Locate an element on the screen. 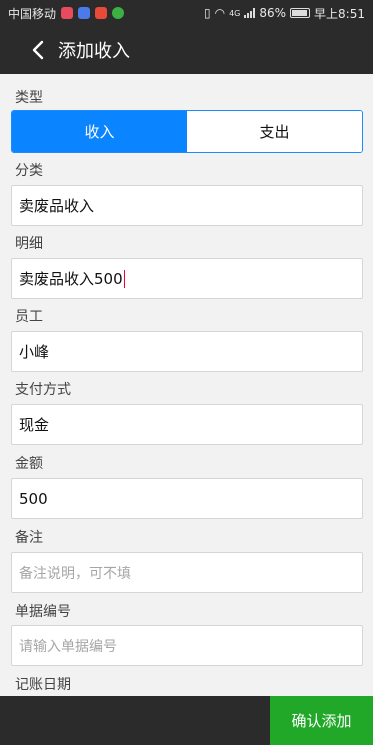 This screenshot has height=745, width=373. payment-label: 支付方式 is located at coordinates (43, 390).